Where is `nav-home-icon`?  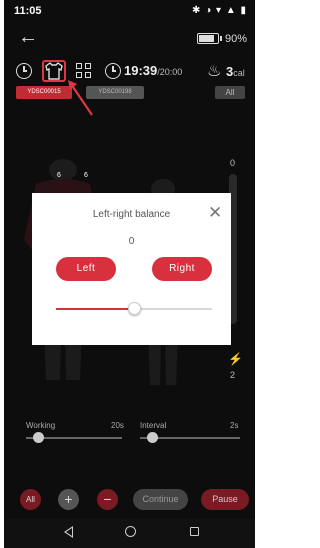 nav-home-icon is located at coordinates (130, 531).